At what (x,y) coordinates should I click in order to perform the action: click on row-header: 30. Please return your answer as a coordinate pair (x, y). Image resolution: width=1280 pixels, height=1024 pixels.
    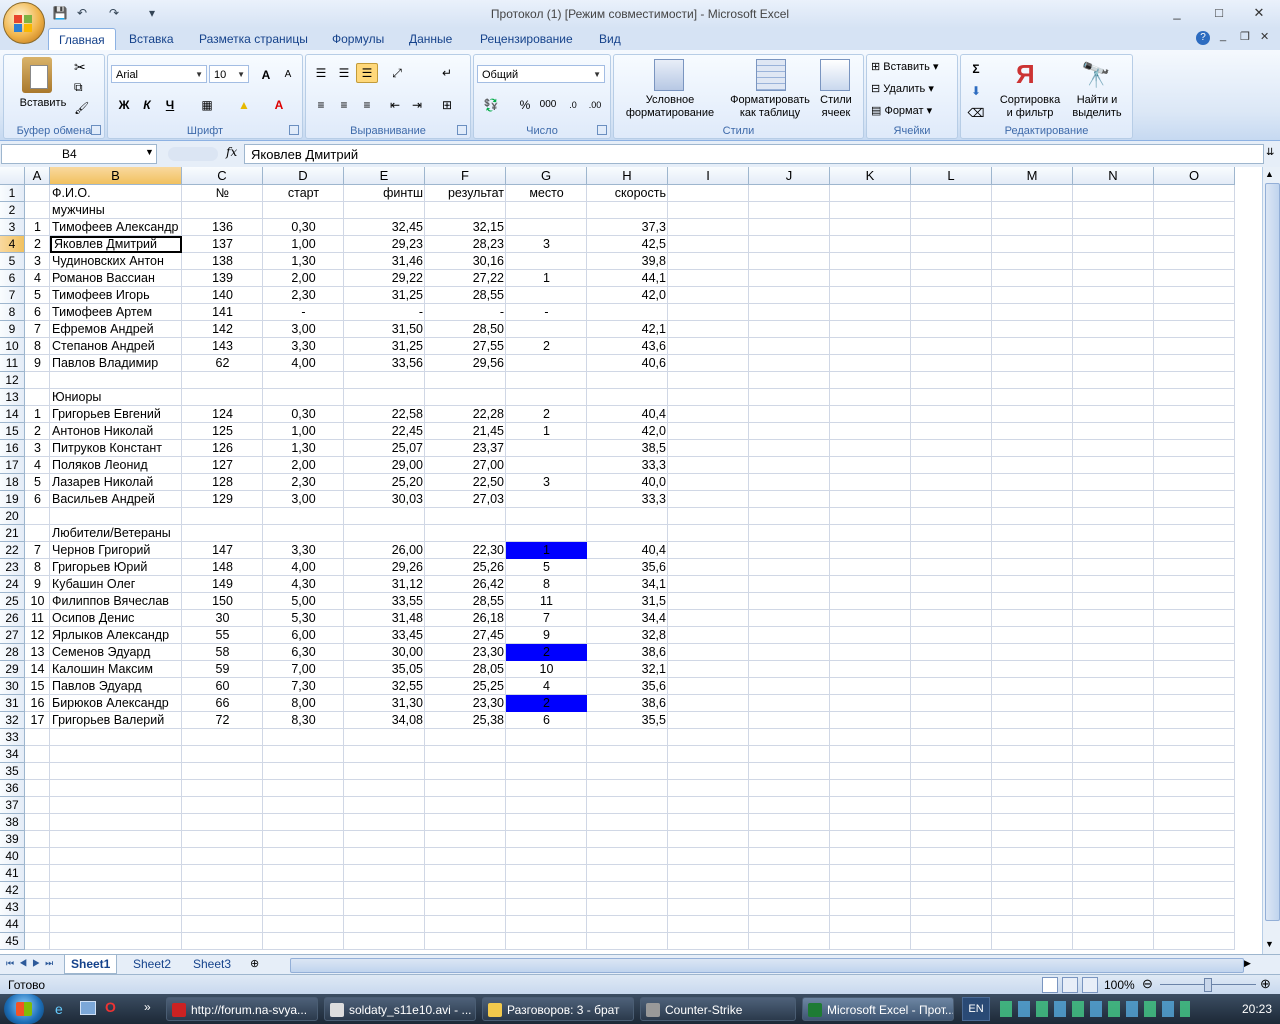
    Looking at the image, I should click on (12, 686).